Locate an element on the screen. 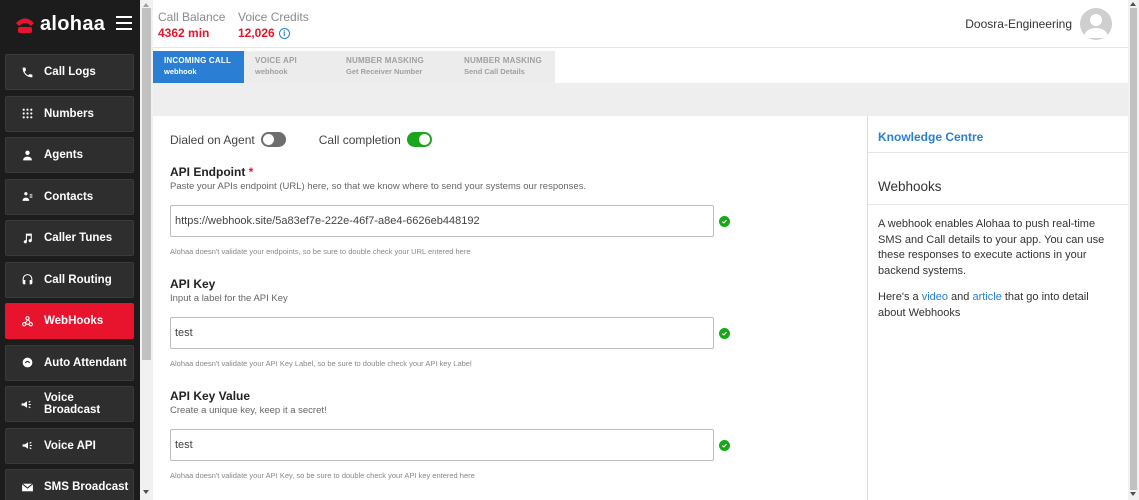  tab-subtitle: Get Receiver Number is located at coordinates (384, 71).